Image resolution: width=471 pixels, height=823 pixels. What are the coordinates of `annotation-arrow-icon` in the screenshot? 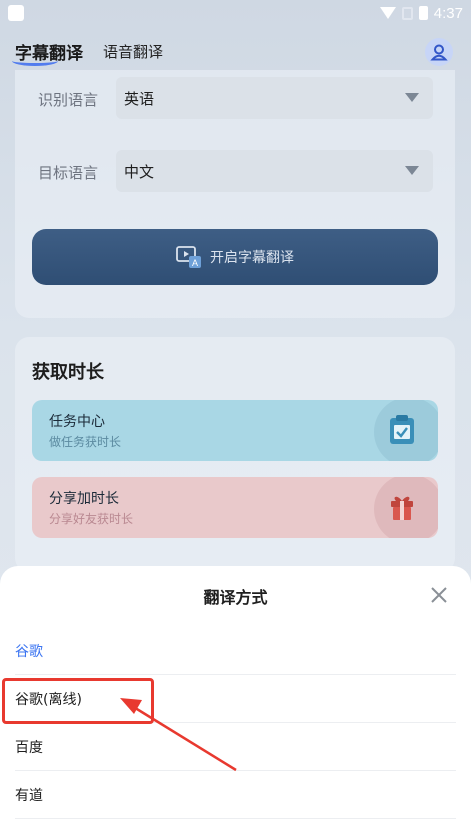 It's located at (178, 735).